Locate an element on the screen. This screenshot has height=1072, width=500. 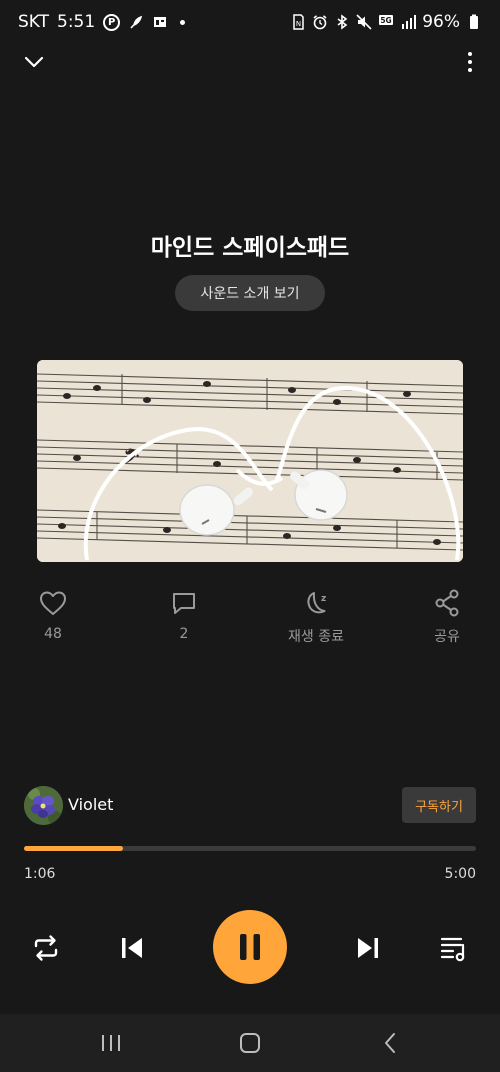
home-icon is located at coordinates (250, 1043).